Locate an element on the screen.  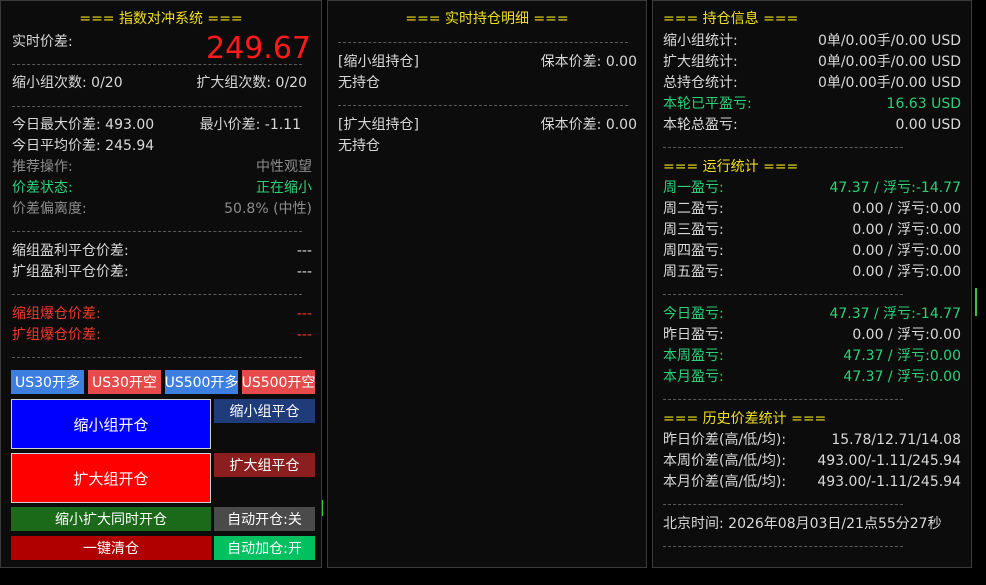
shrink-liq-value: --- is located at coordinates (304, 314).